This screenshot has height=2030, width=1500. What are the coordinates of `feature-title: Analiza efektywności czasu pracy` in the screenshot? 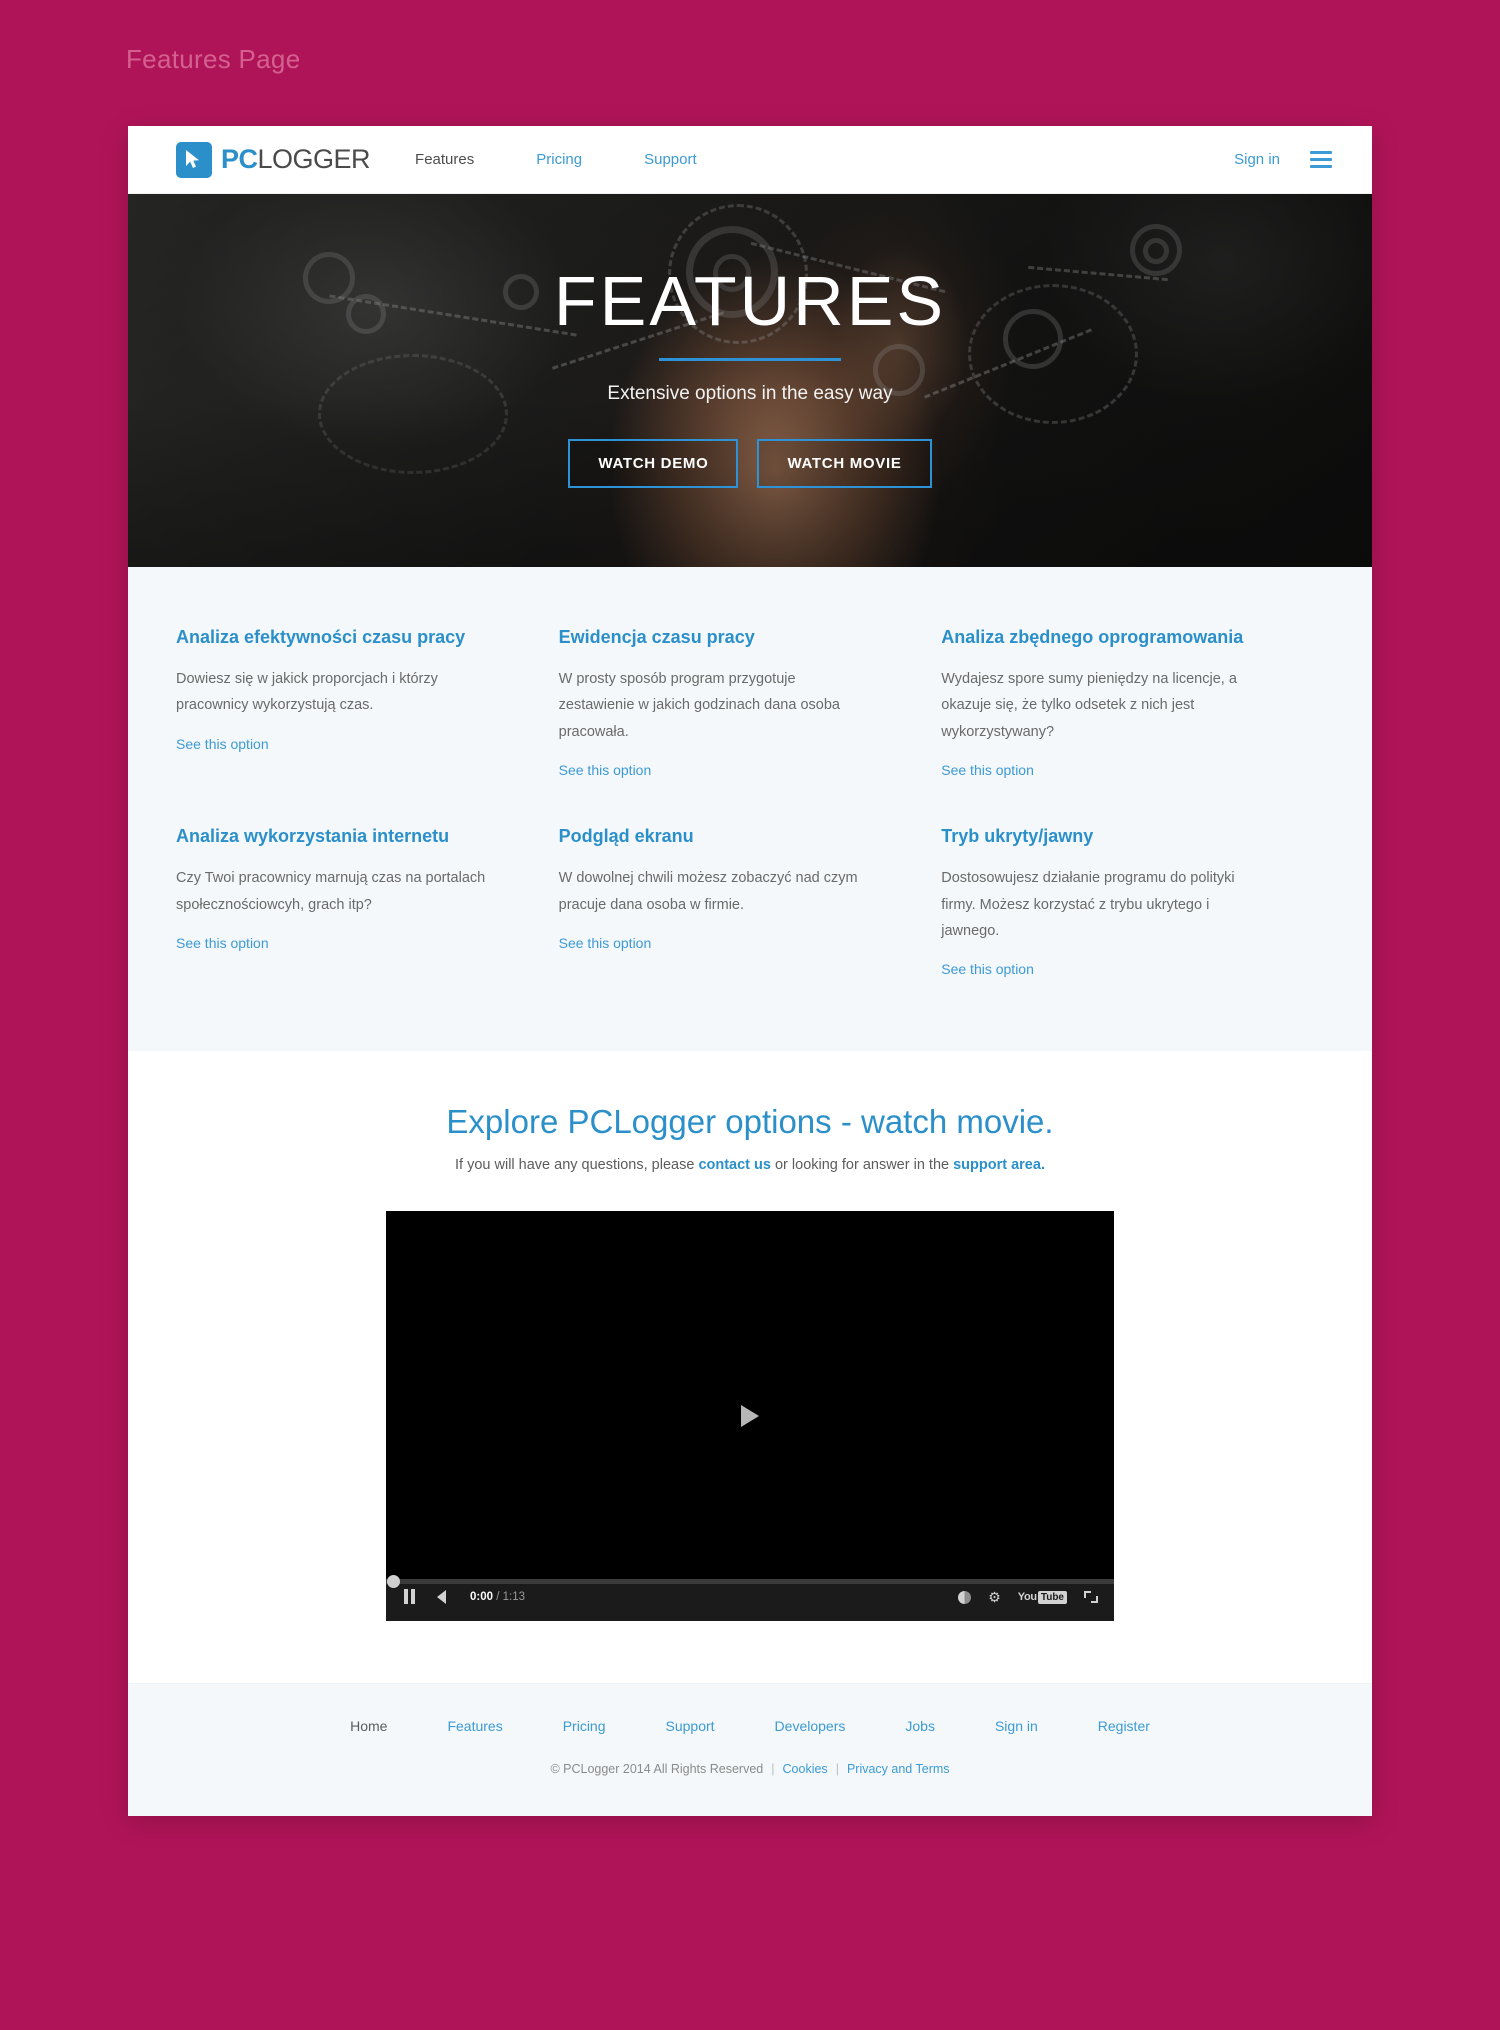 It's located at (321, 637).